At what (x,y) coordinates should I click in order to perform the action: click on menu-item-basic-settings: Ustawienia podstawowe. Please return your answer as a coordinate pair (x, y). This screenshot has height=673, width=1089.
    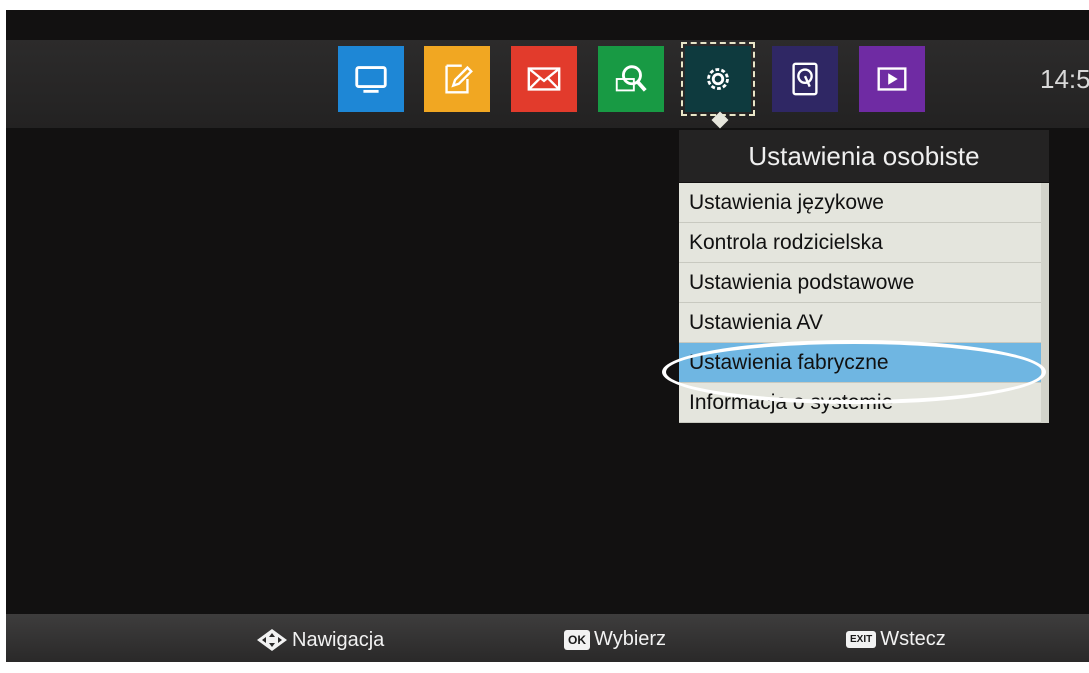
    Looking at the image, I should click on (860, 283).